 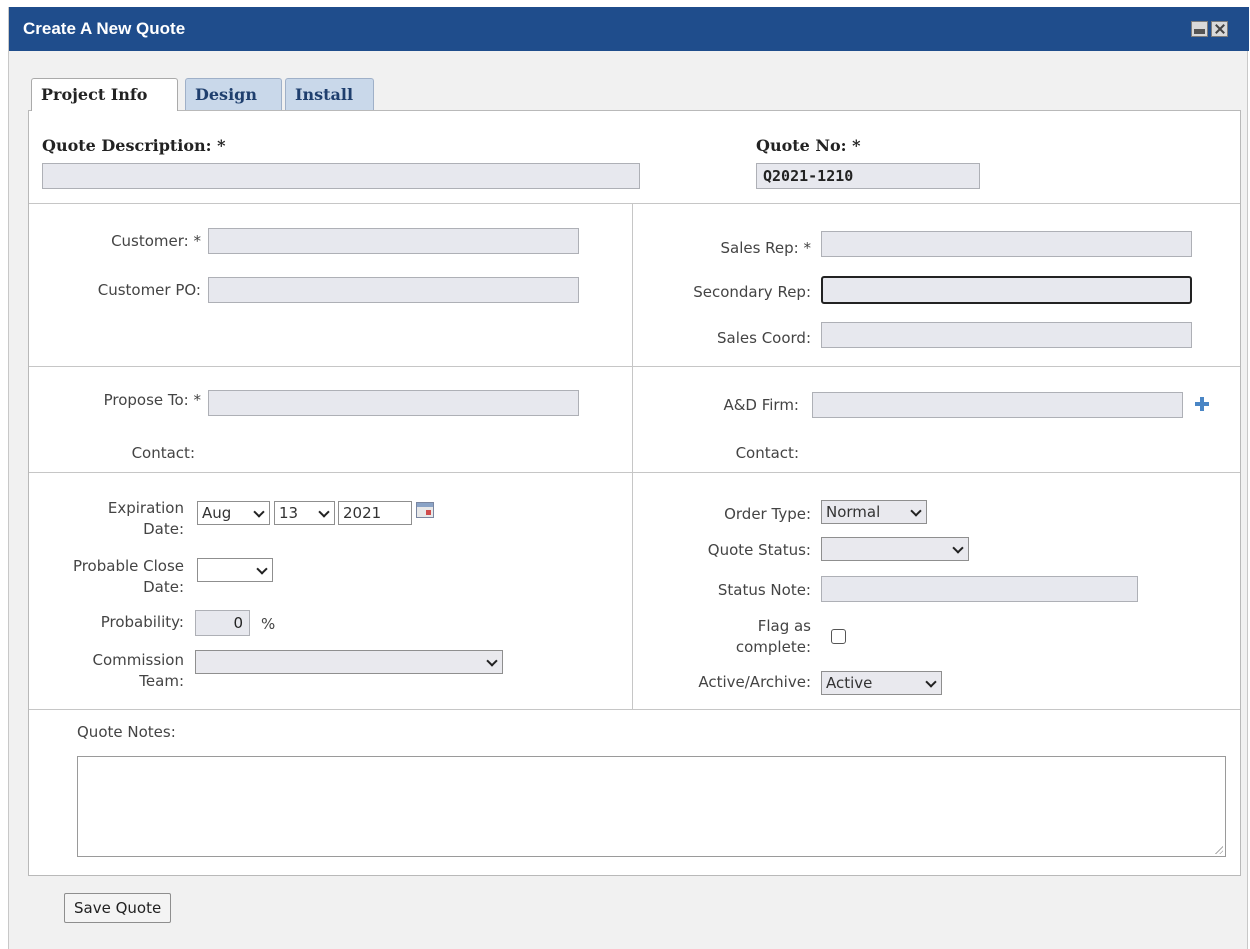 What do you see at coordinates (149, 290) in the screenshot?
I see `customer-po-label: Customer PO:` at bounding box center [149, 290].